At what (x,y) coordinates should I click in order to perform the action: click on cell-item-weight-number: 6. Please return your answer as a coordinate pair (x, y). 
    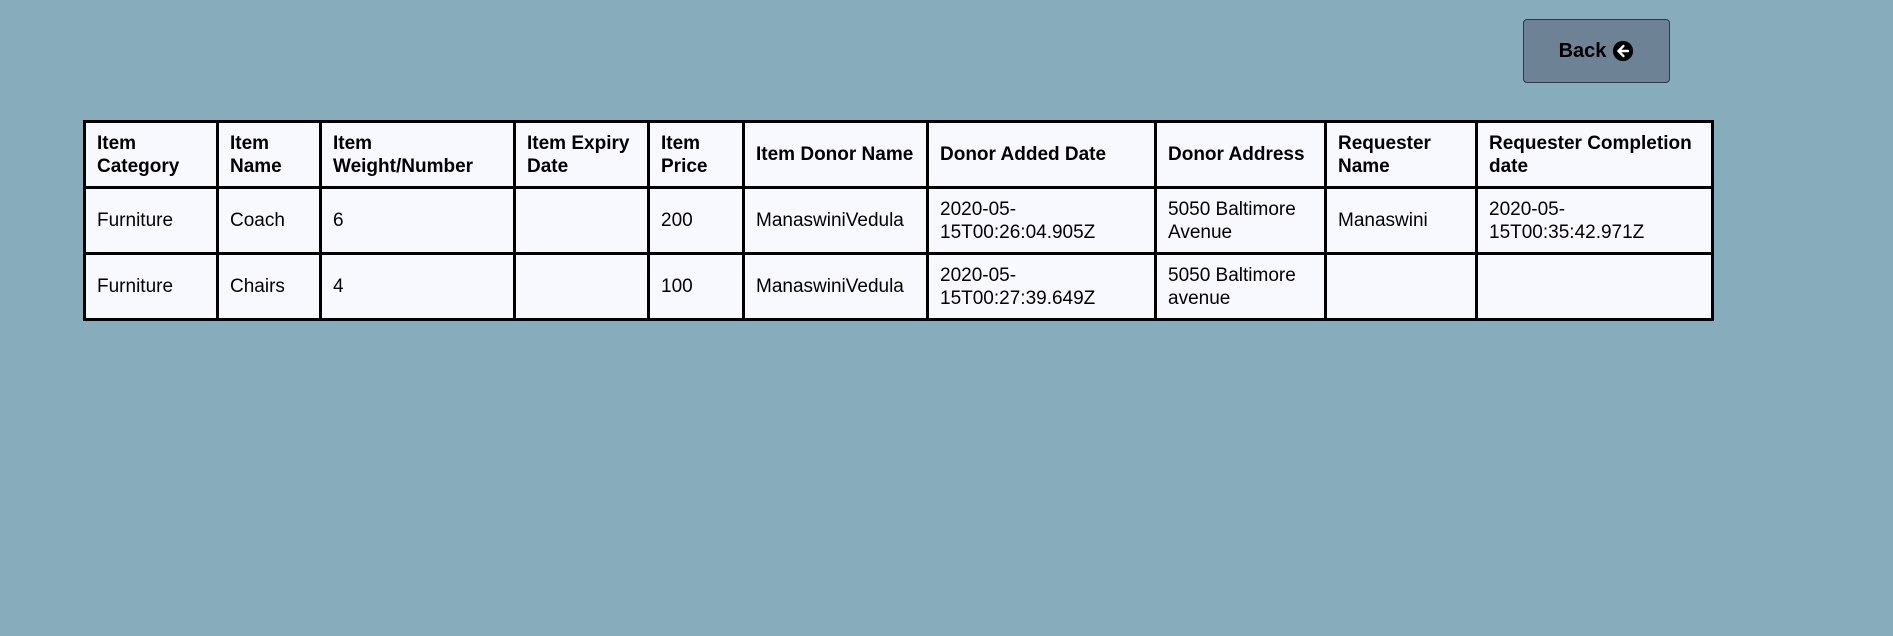
    Looking at the image, I should click on (417, 220).